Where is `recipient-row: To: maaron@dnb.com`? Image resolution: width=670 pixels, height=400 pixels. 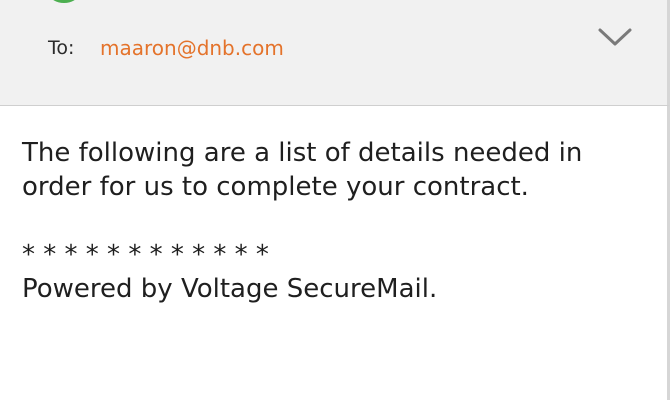
recipient-row: To: maaron@dnb.com is located at coordinates (166, 48).